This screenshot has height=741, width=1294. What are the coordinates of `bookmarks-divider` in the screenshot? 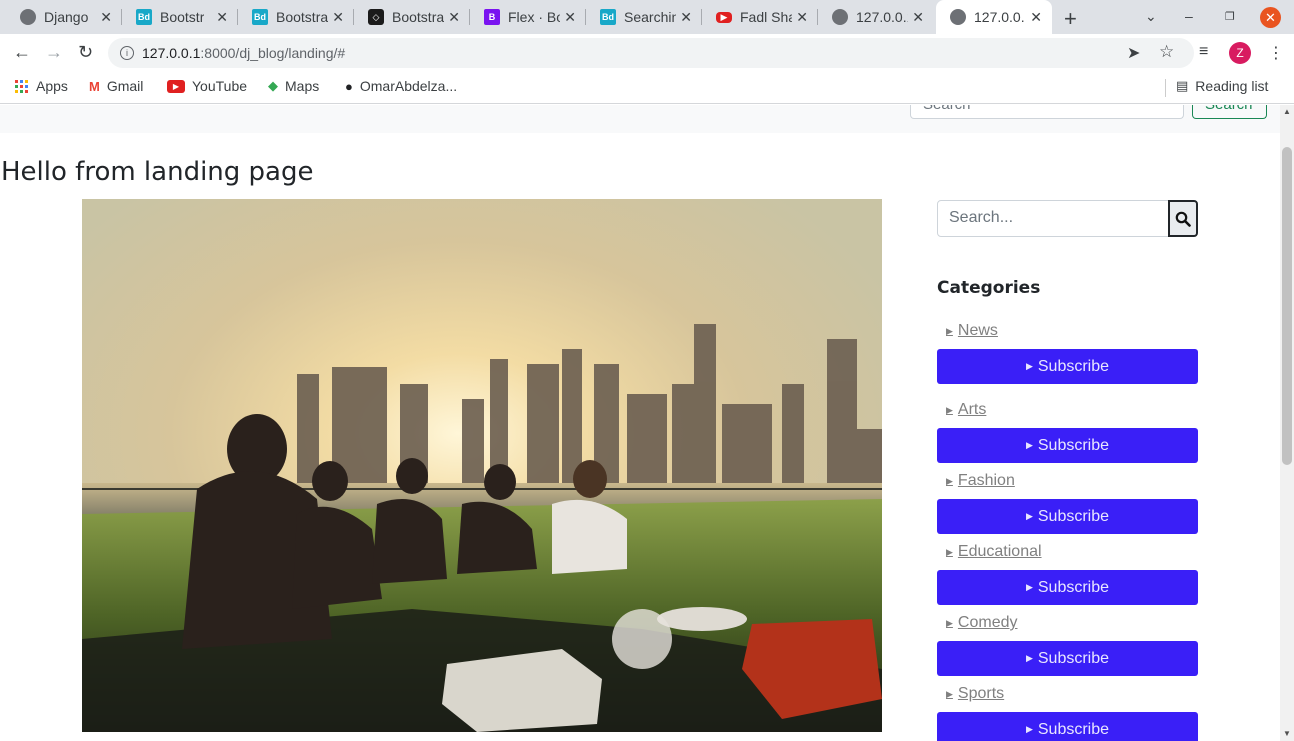 It's located at (1165, 88).